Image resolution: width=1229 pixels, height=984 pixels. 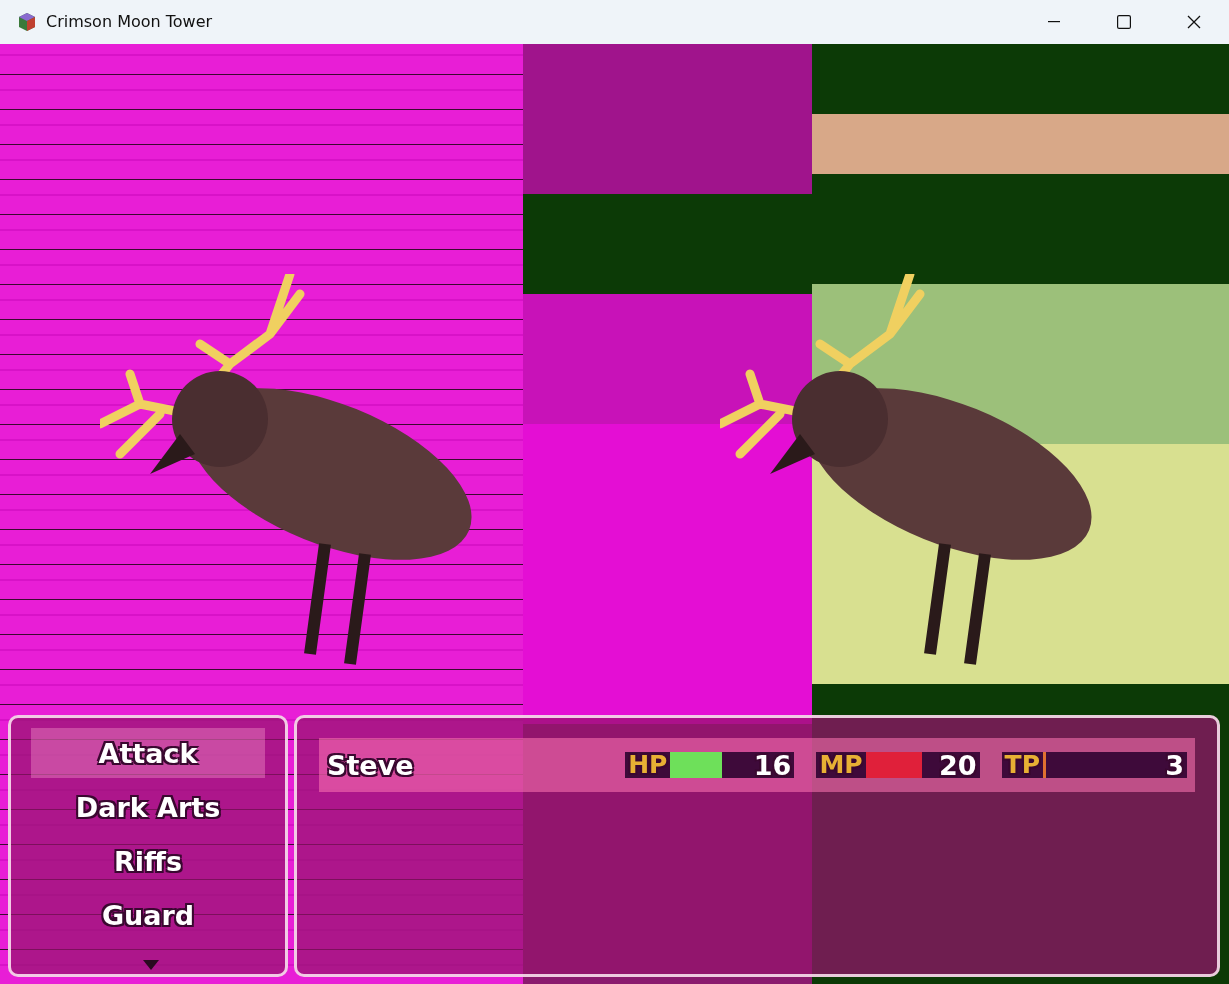 I want to click on actor-name: Steve, so click(x=370, y=765).